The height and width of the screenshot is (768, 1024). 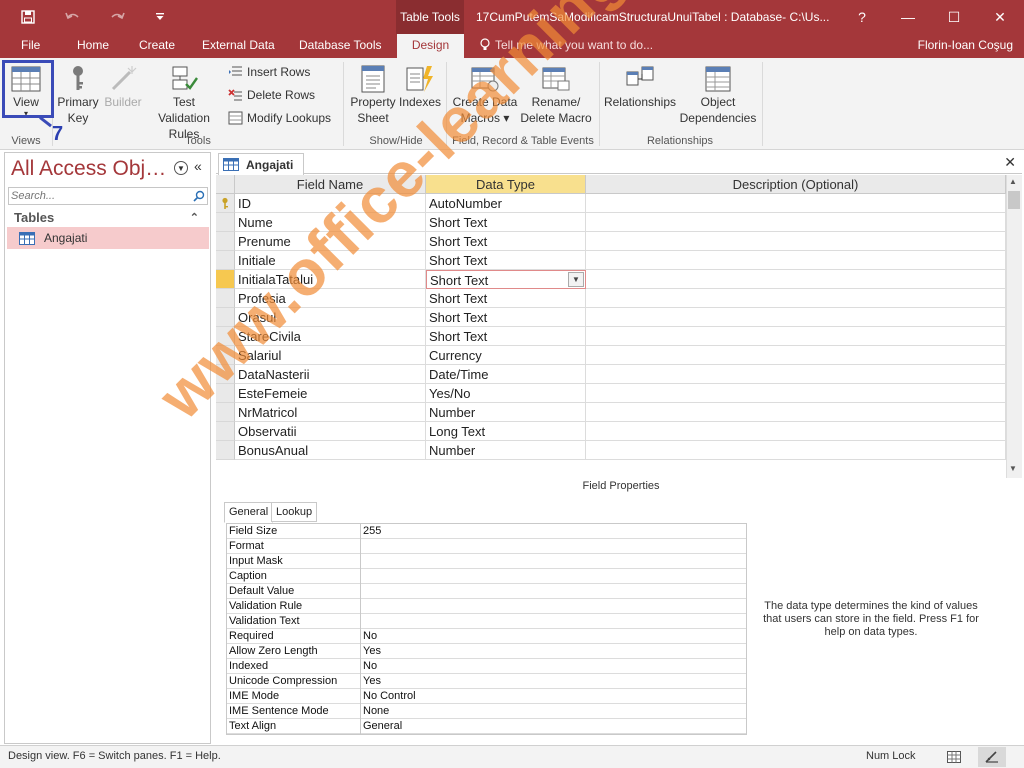 What do you see at coordinates (330, 184) in the screenshot?
I see `column-header-field-name: Field Name` at bounding box center [330, 184].